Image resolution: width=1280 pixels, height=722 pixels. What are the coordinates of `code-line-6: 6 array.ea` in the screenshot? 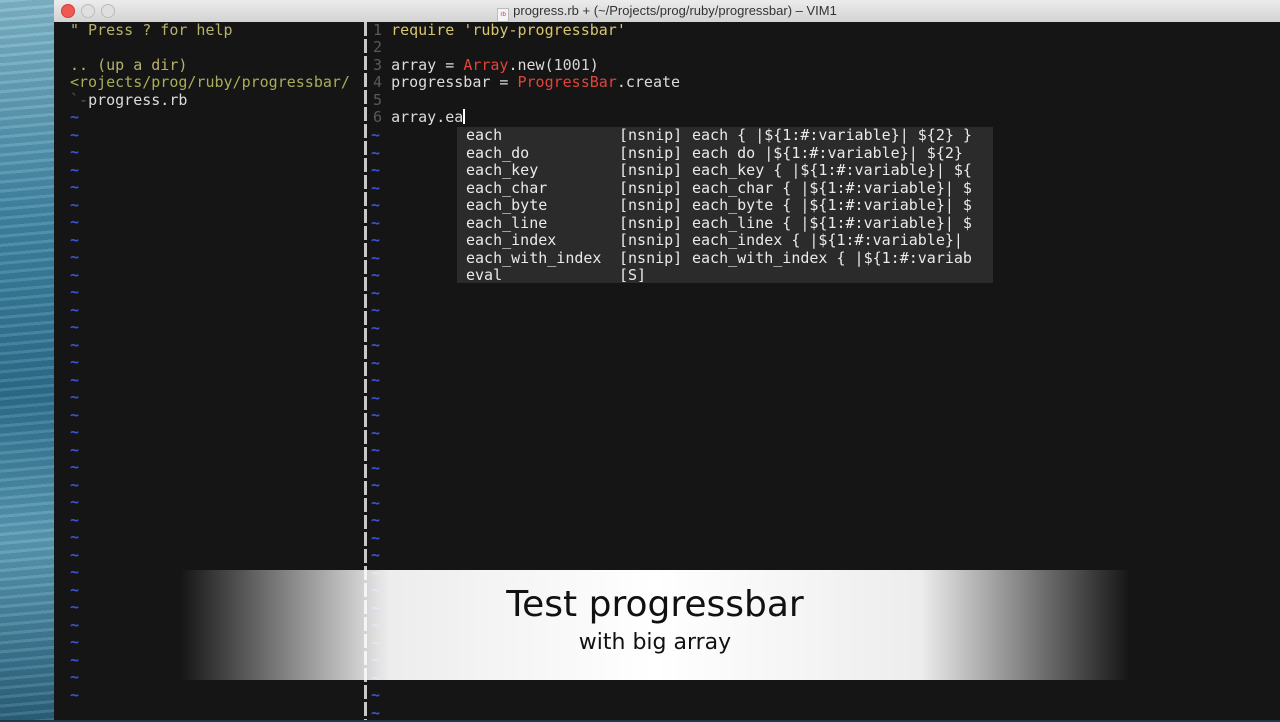 It's located at (419, 117).